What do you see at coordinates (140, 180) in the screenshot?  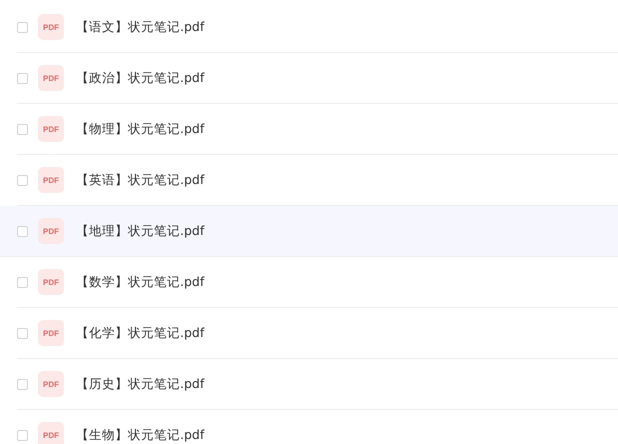 I see `file-name: 【英语】状元笔记.pdf` at bounding box center [140, 180].